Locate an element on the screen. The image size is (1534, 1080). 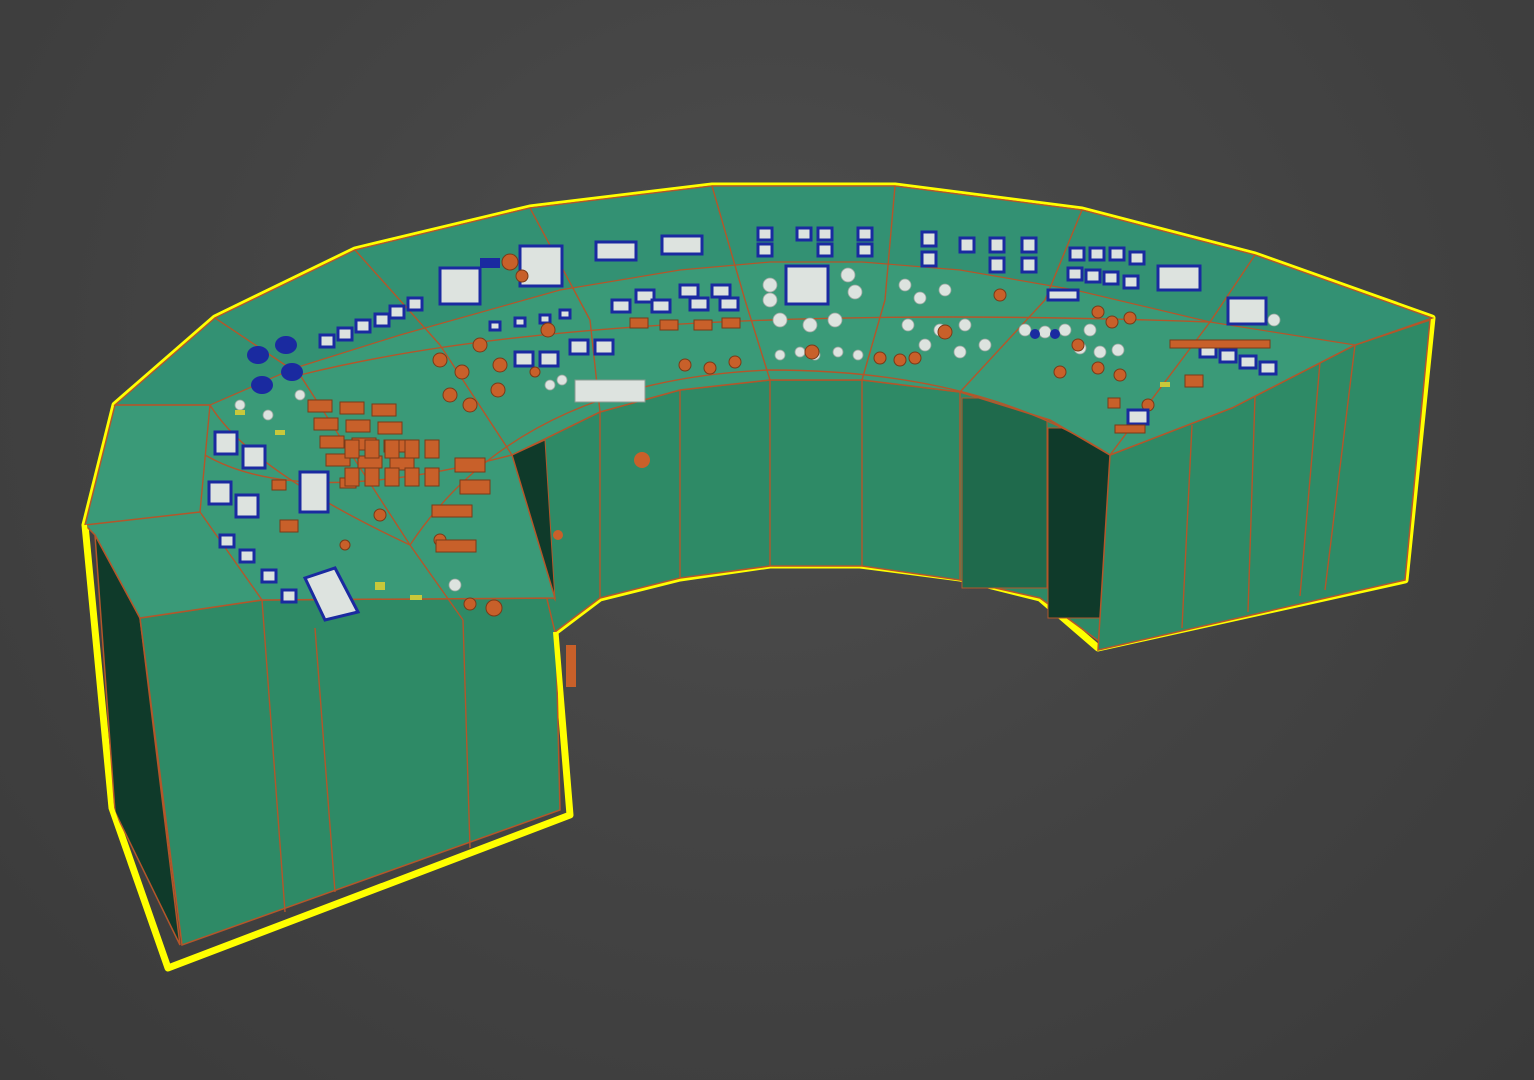
cabinet-door-open is located at coordinates (1079, 523).